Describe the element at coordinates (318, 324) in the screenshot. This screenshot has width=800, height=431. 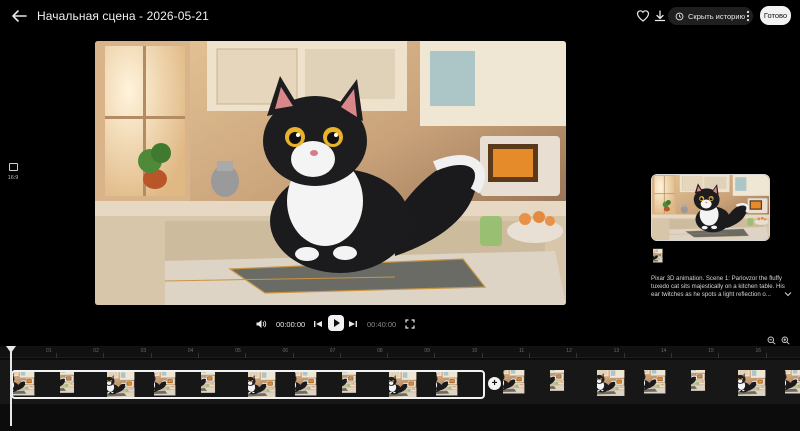
I see `skip-previous-icon` at that location.